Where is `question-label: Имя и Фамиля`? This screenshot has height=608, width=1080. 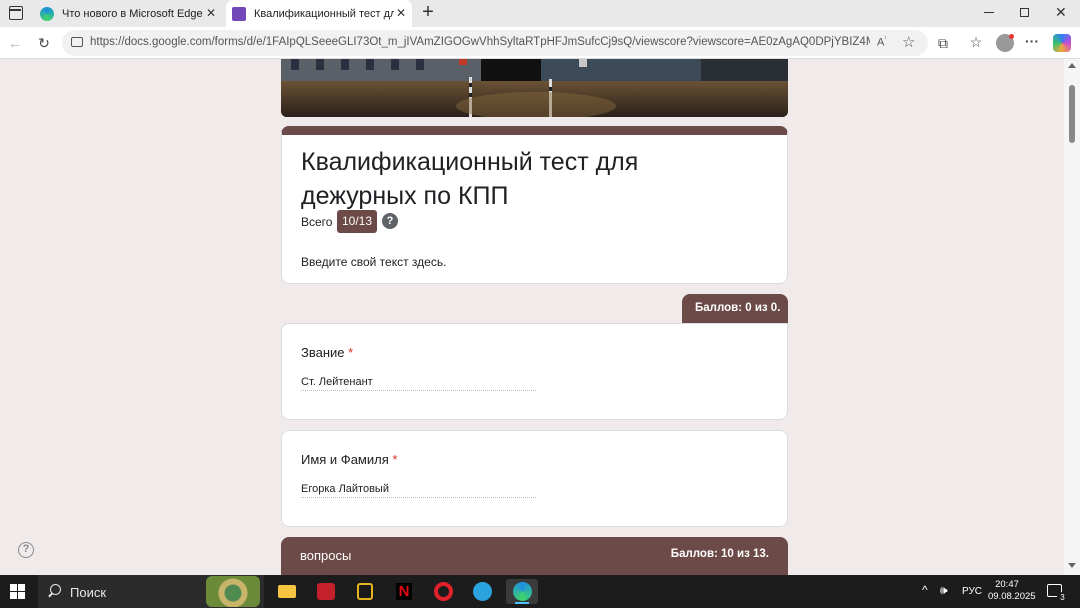 question-label: Имя и Фамиля is located at coordinates (345, 459).